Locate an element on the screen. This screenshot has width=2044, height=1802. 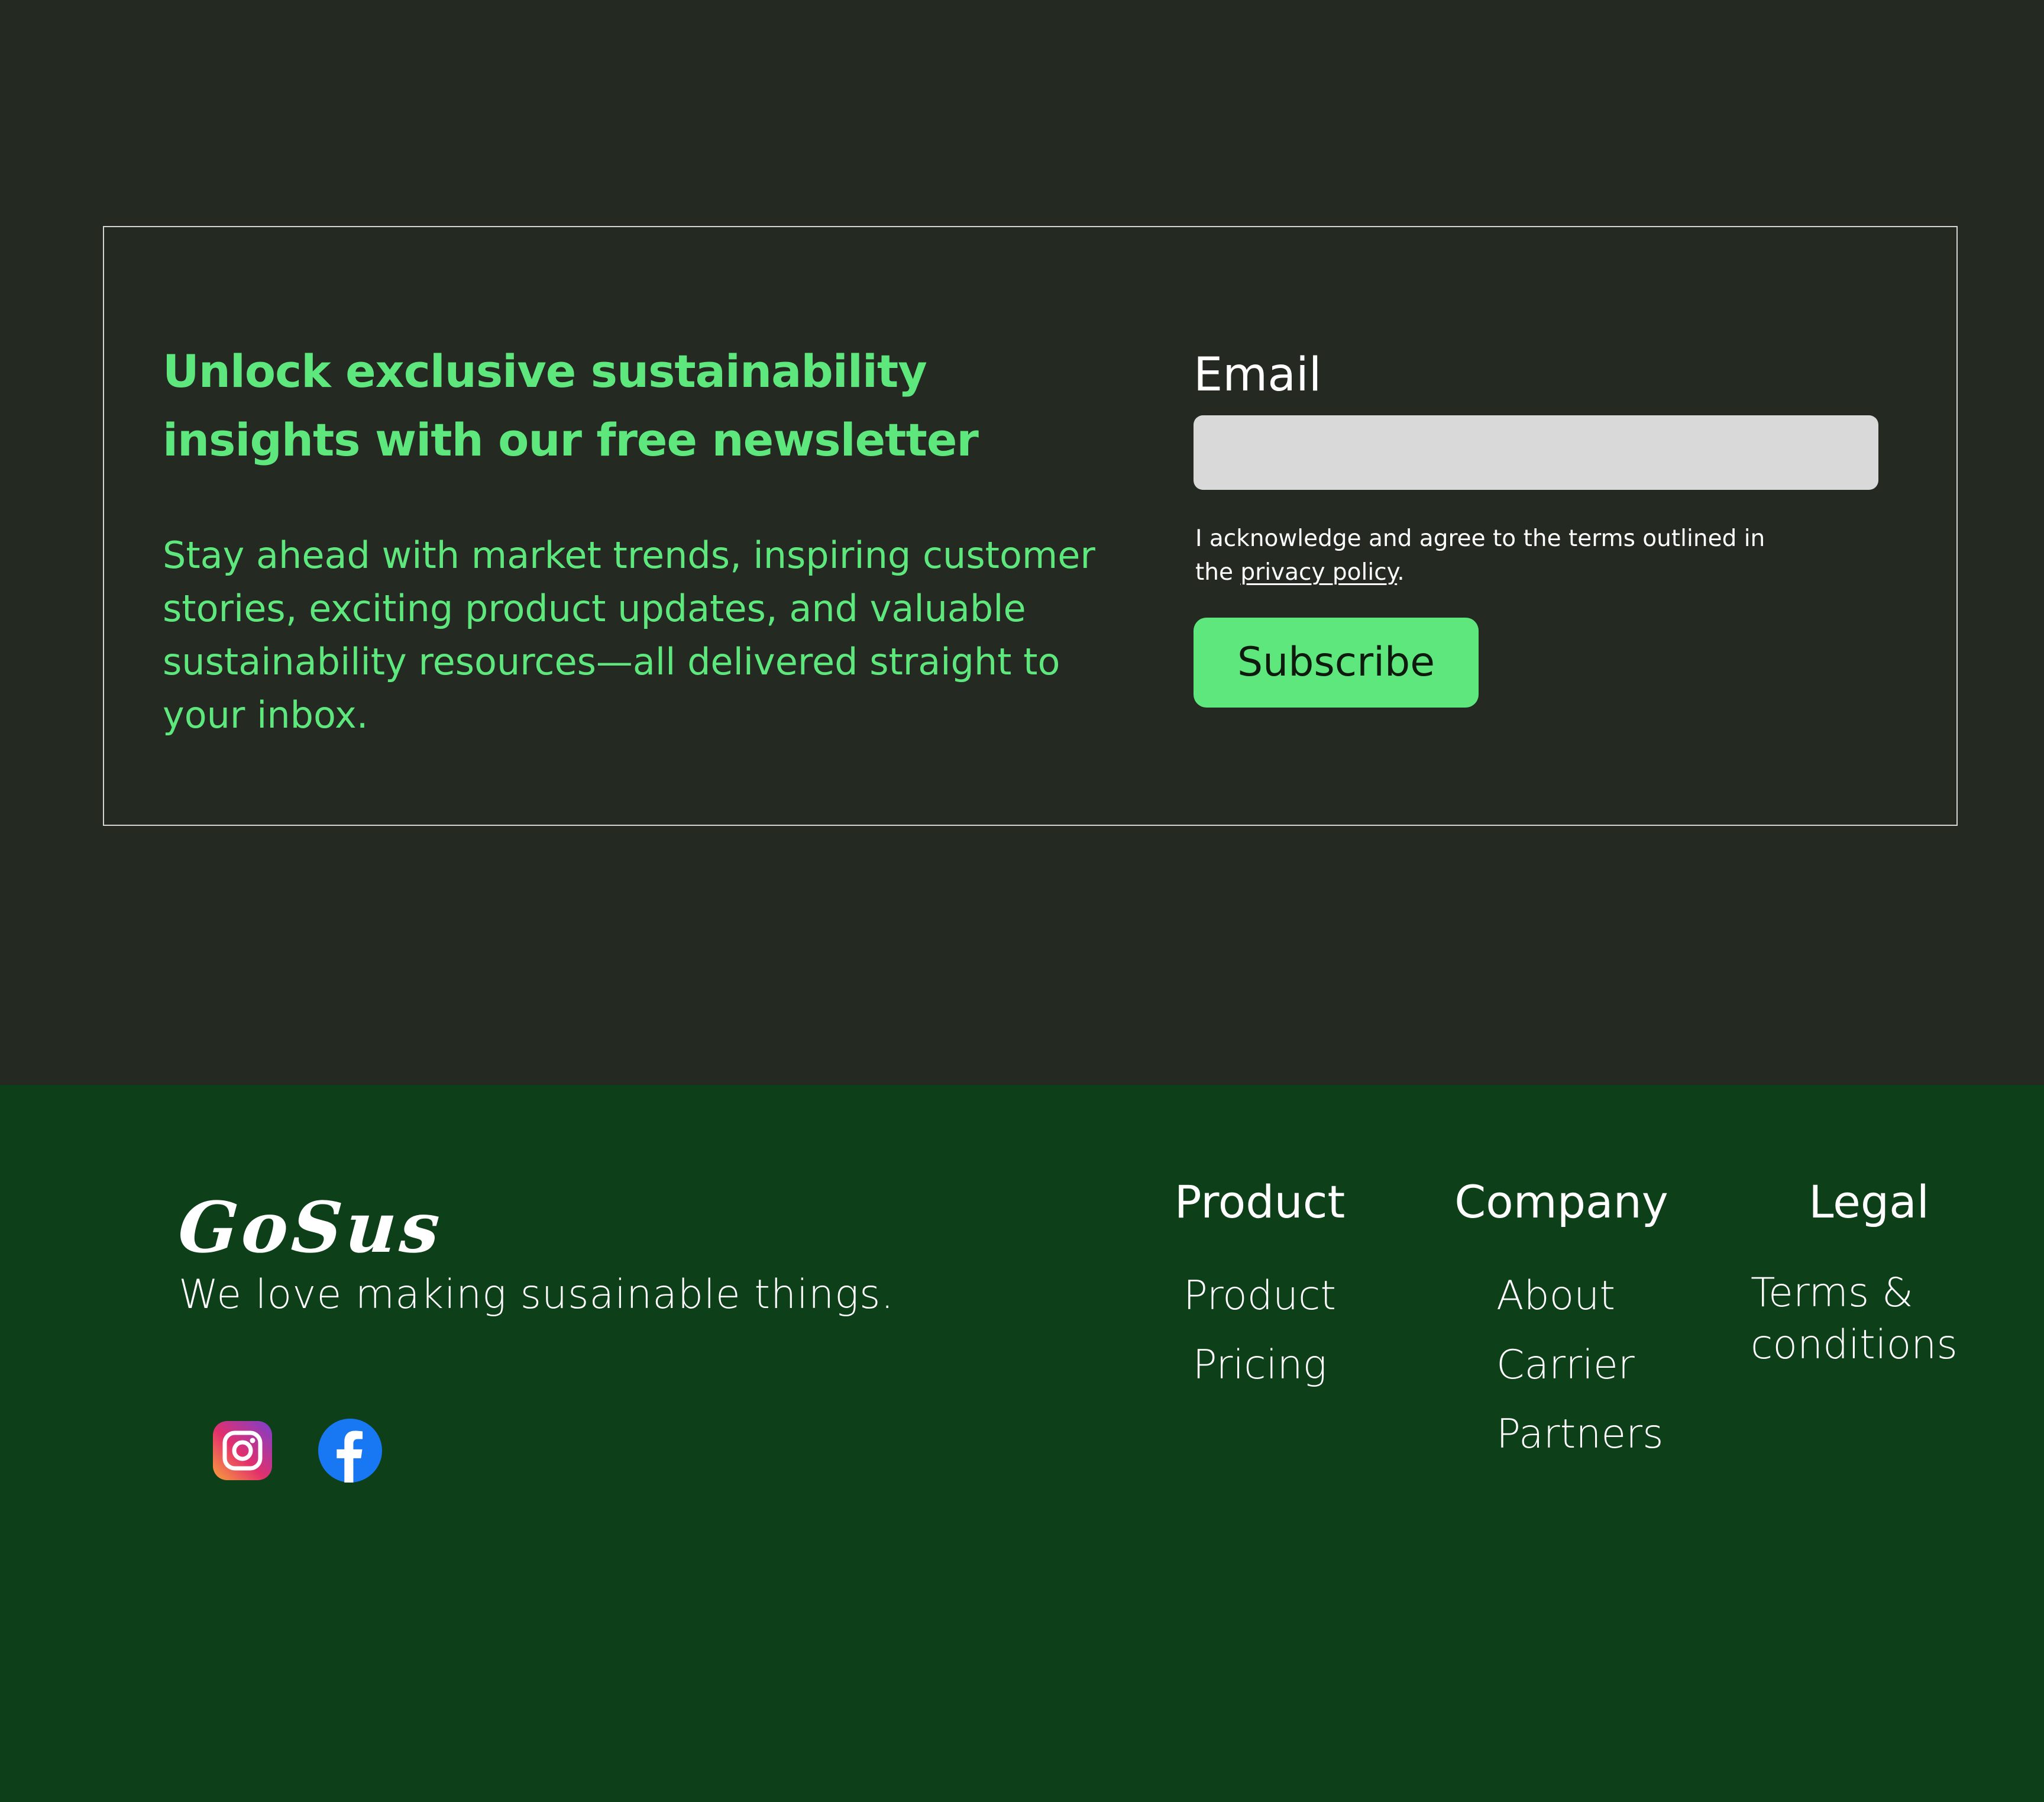
footer-links: Terms & conditions is located at coordinates (1869, 1319).